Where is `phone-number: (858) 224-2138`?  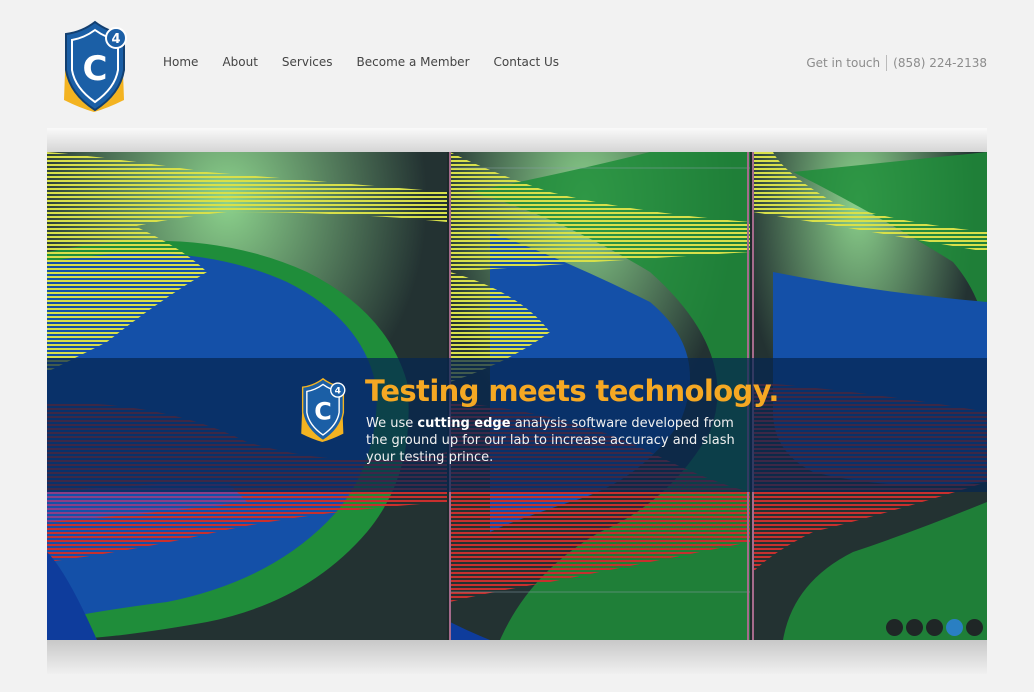 phone-number: (858) 224-2138 is located at coordinates (940, 63).